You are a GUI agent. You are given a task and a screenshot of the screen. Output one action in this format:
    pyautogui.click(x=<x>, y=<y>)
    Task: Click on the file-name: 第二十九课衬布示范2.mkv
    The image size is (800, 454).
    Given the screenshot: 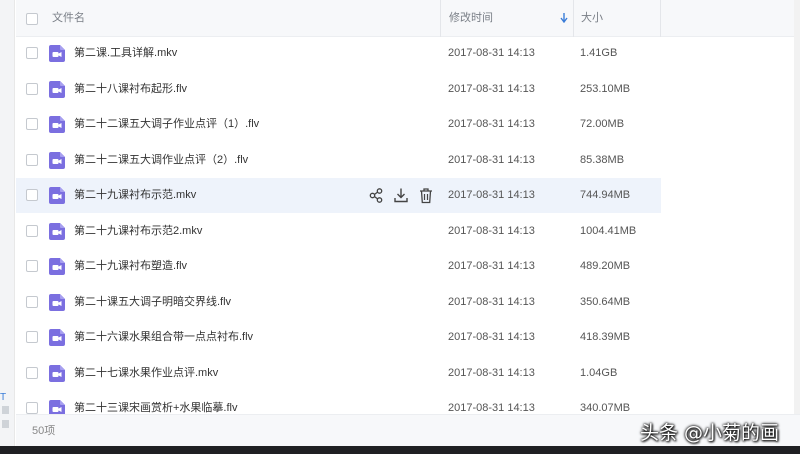 What is the action you would take?
    pyautogui.click(x=138, y=231)
    